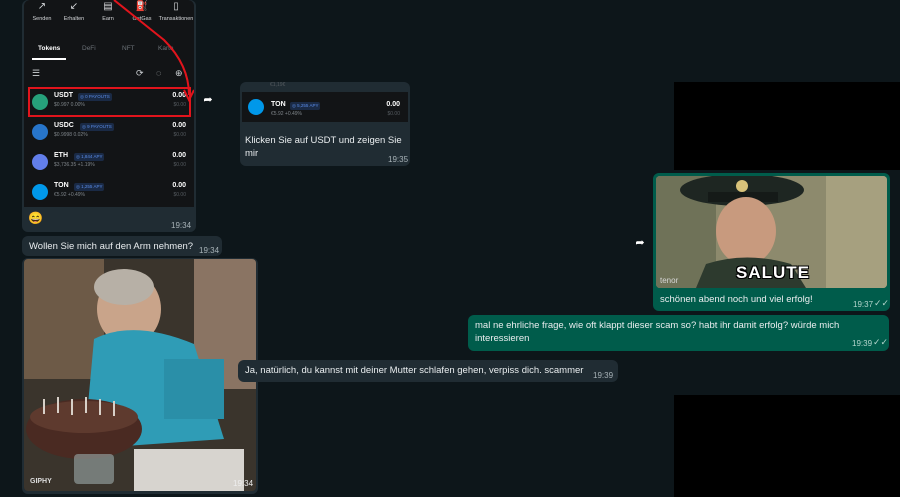 The width and height of the screenshot is (900, 497). What do you see at coordinates (41, 481) in the screenshot?
I see `giphy-watermark: GIPHY` at bounding box center [41, 481].